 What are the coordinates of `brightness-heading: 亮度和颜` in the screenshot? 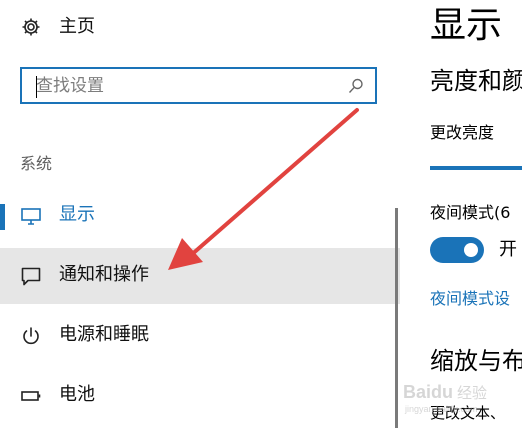 It's located at (476, 81).